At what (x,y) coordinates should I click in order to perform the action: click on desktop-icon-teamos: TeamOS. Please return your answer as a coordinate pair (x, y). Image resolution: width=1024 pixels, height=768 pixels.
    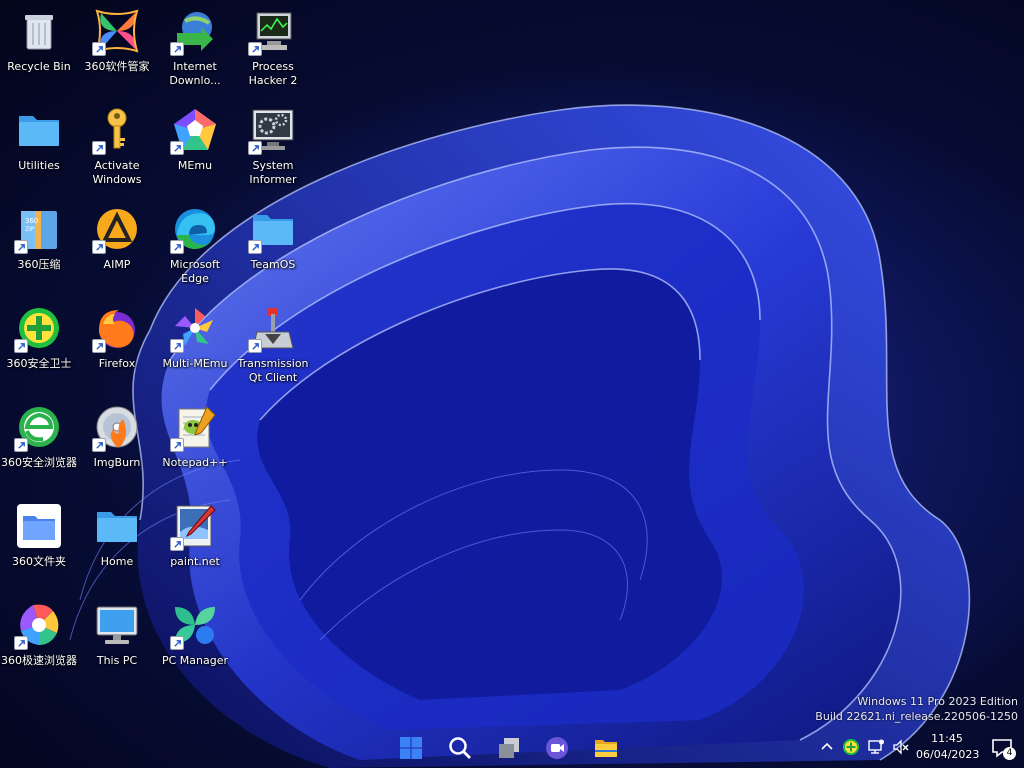
    Looking at the image, I should click on (273, 245).